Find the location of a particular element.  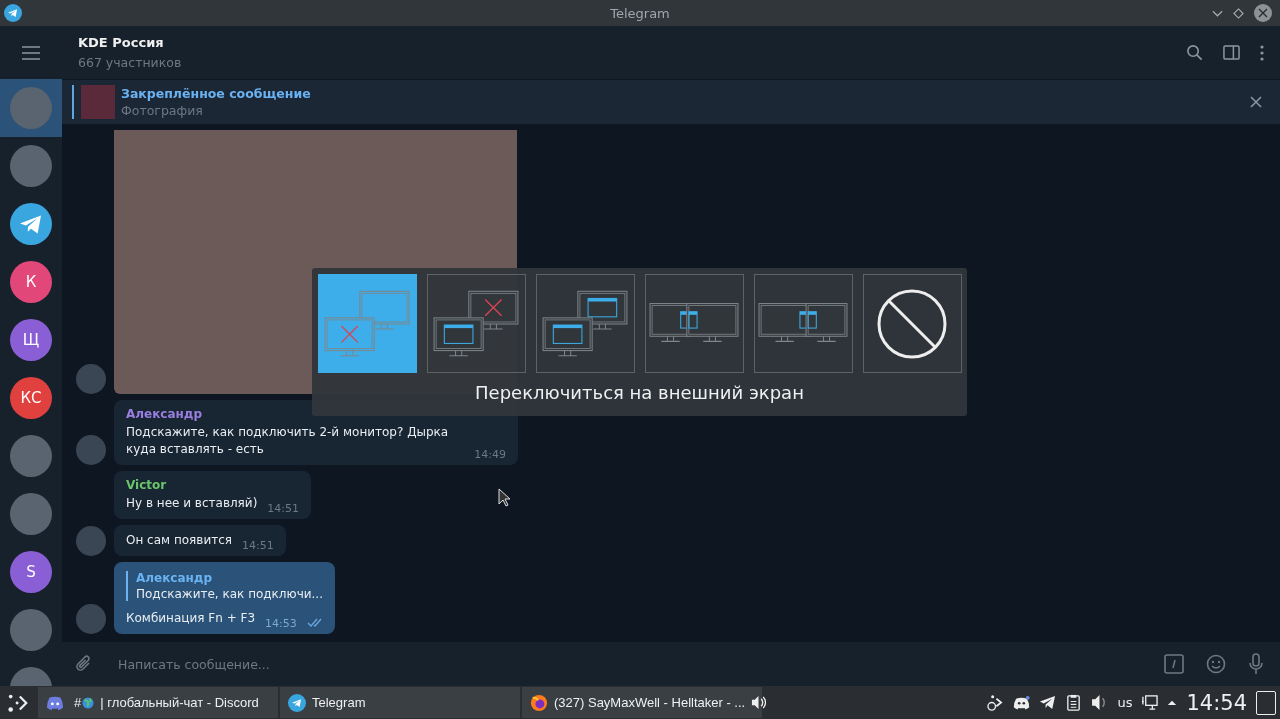

microphone-icon is located at coordinates (1256, 664).